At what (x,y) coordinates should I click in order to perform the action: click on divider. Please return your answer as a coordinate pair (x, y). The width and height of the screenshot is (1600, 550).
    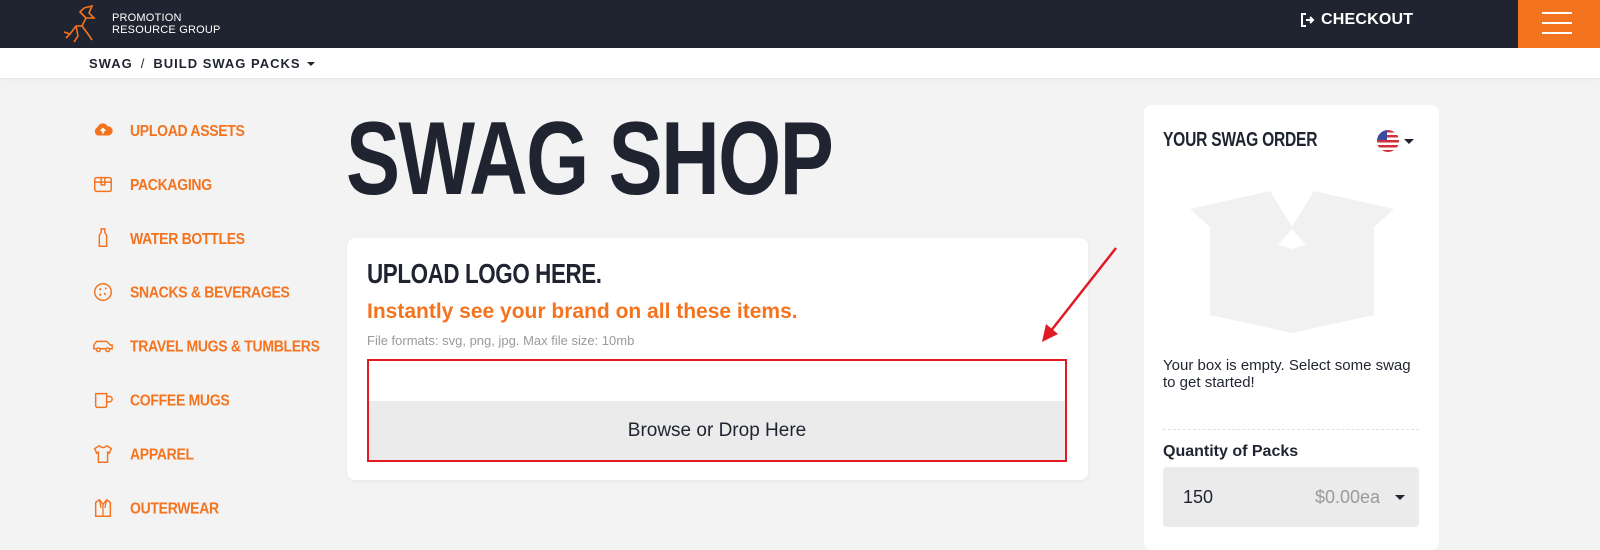
    Looking at the image, I should click on (1291, 429).